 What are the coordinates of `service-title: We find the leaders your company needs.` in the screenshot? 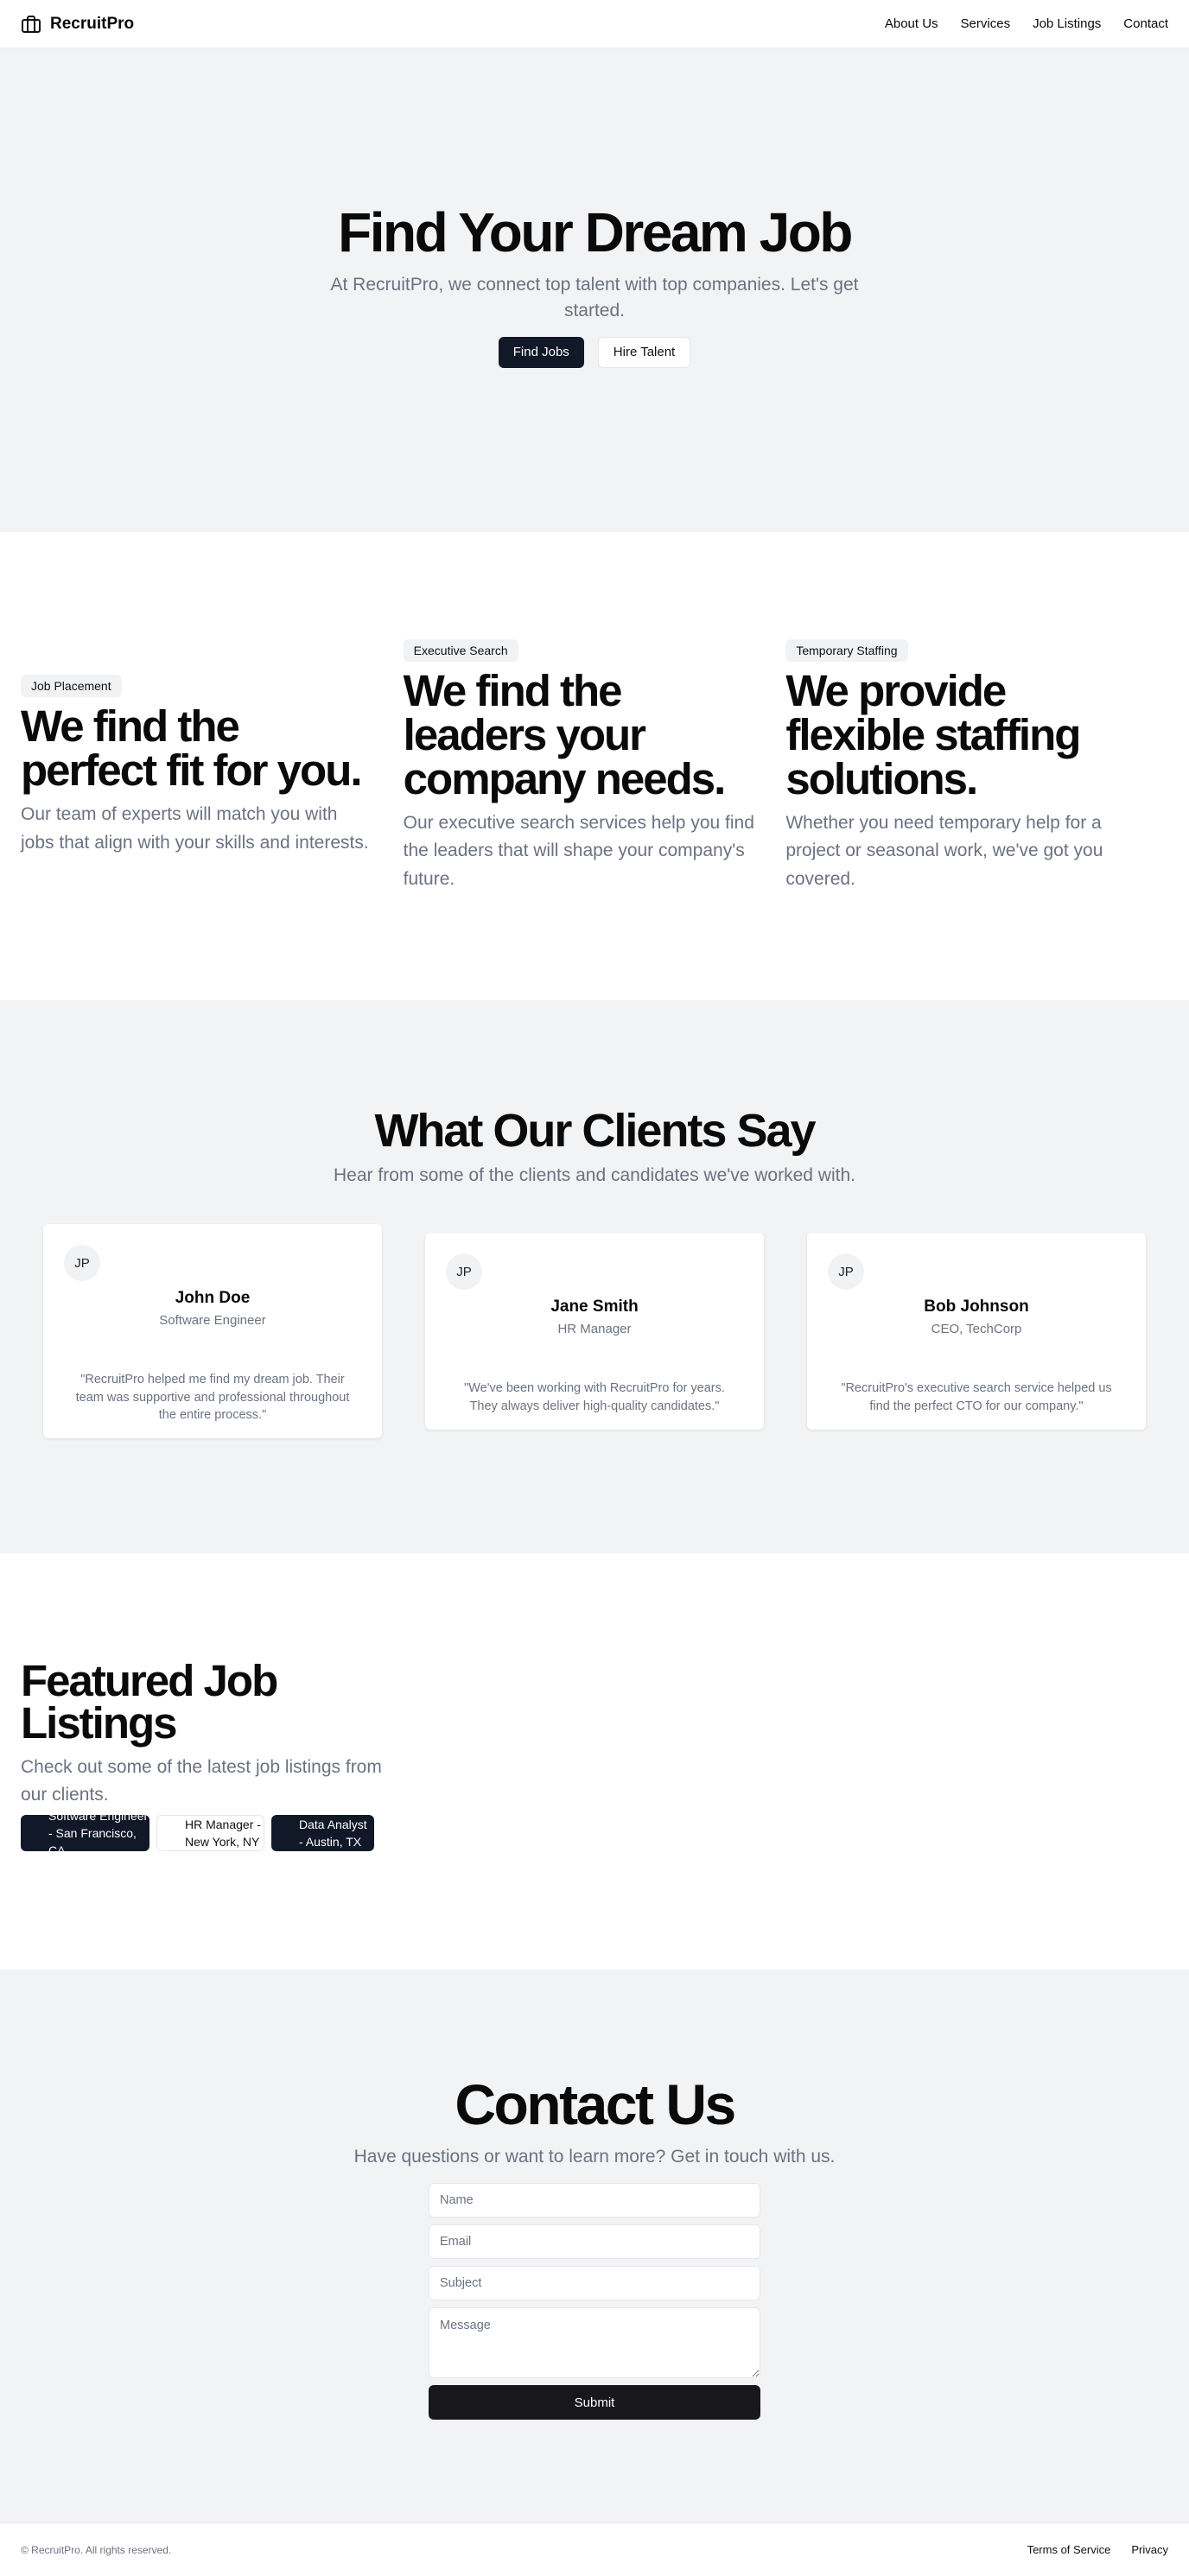 It's located at (565, 734).